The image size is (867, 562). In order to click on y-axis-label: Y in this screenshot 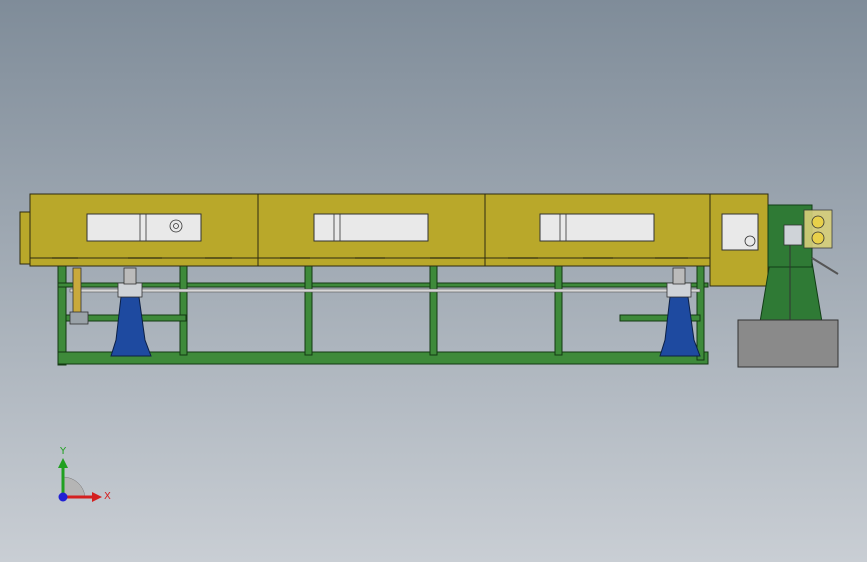, I will do `click(63, 451)`.